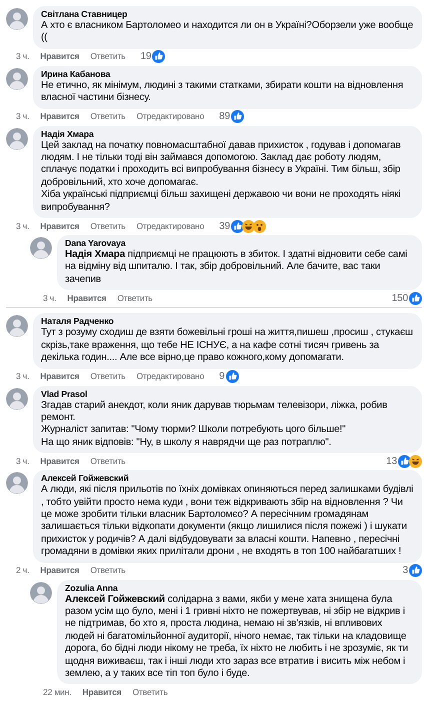  What do you see at coordinates (227, 394) in the screenshot?
I see `author-name: Vlad Prasol` at bounding box center [227, 394].